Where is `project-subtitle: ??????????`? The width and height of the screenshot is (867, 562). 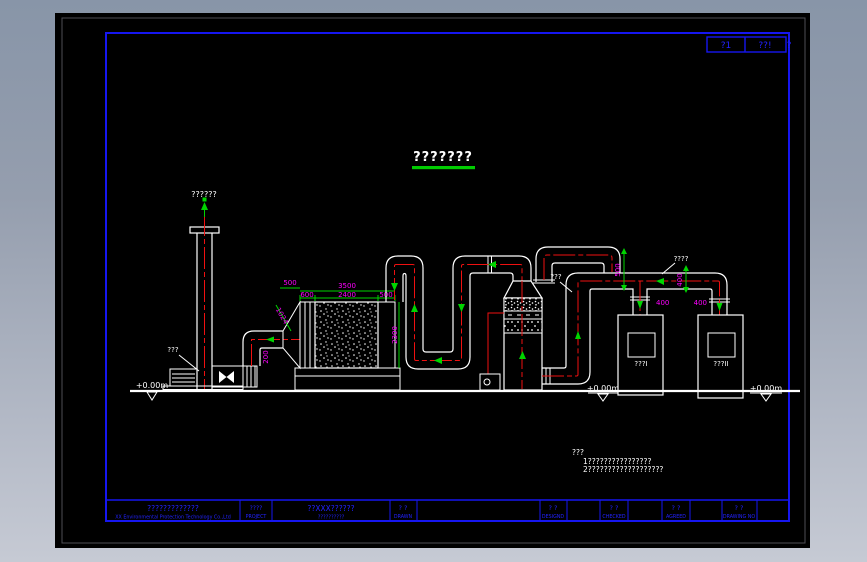
project-subtitle: ?????????? is located at coordinates (331, 518).